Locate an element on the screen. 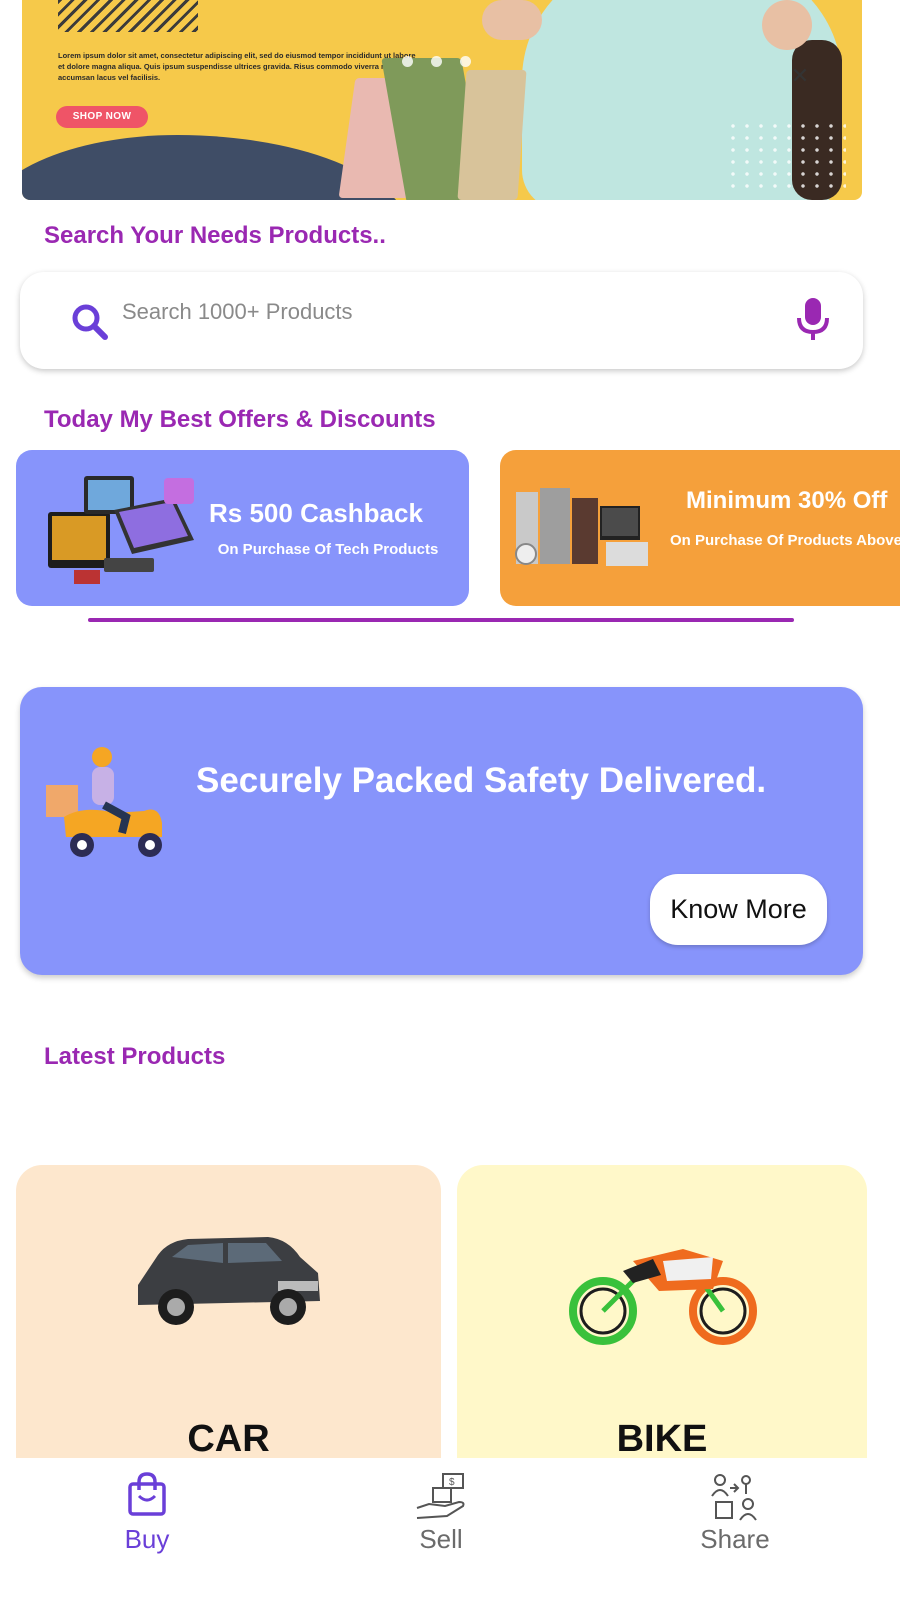 Image resolution: width=900 pixels, height=1600 pixels. hero-sparkles is located at coordinates (786, 155).